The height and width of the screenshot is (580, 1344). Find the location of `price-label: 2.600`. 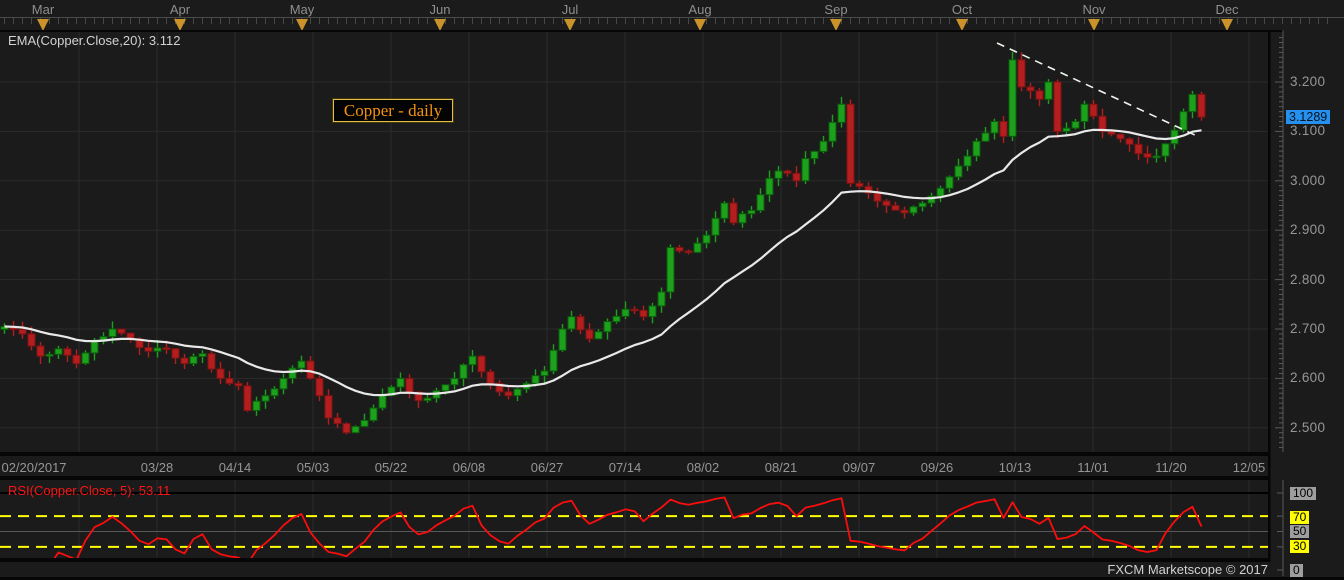

price-label: 2.600 is located at coordinates (1307, 377).